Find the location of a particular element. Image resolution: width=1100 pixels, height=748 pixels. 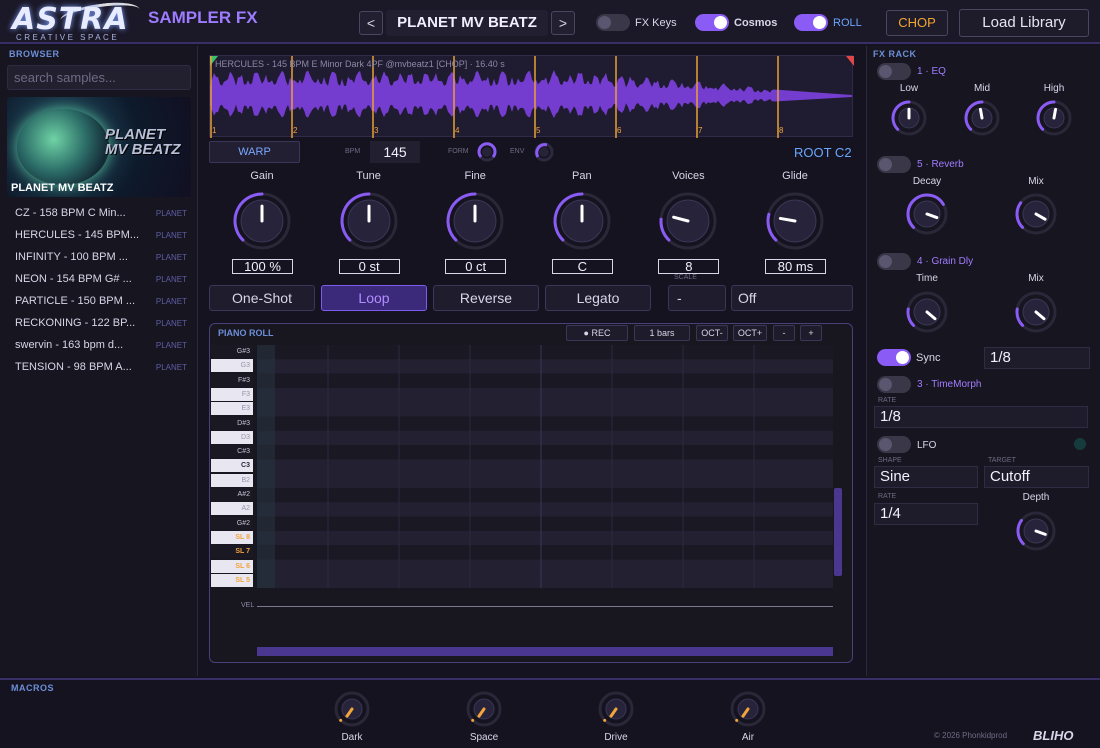

mode-one-shot: One-Shot is located at coordinates (262, 298).